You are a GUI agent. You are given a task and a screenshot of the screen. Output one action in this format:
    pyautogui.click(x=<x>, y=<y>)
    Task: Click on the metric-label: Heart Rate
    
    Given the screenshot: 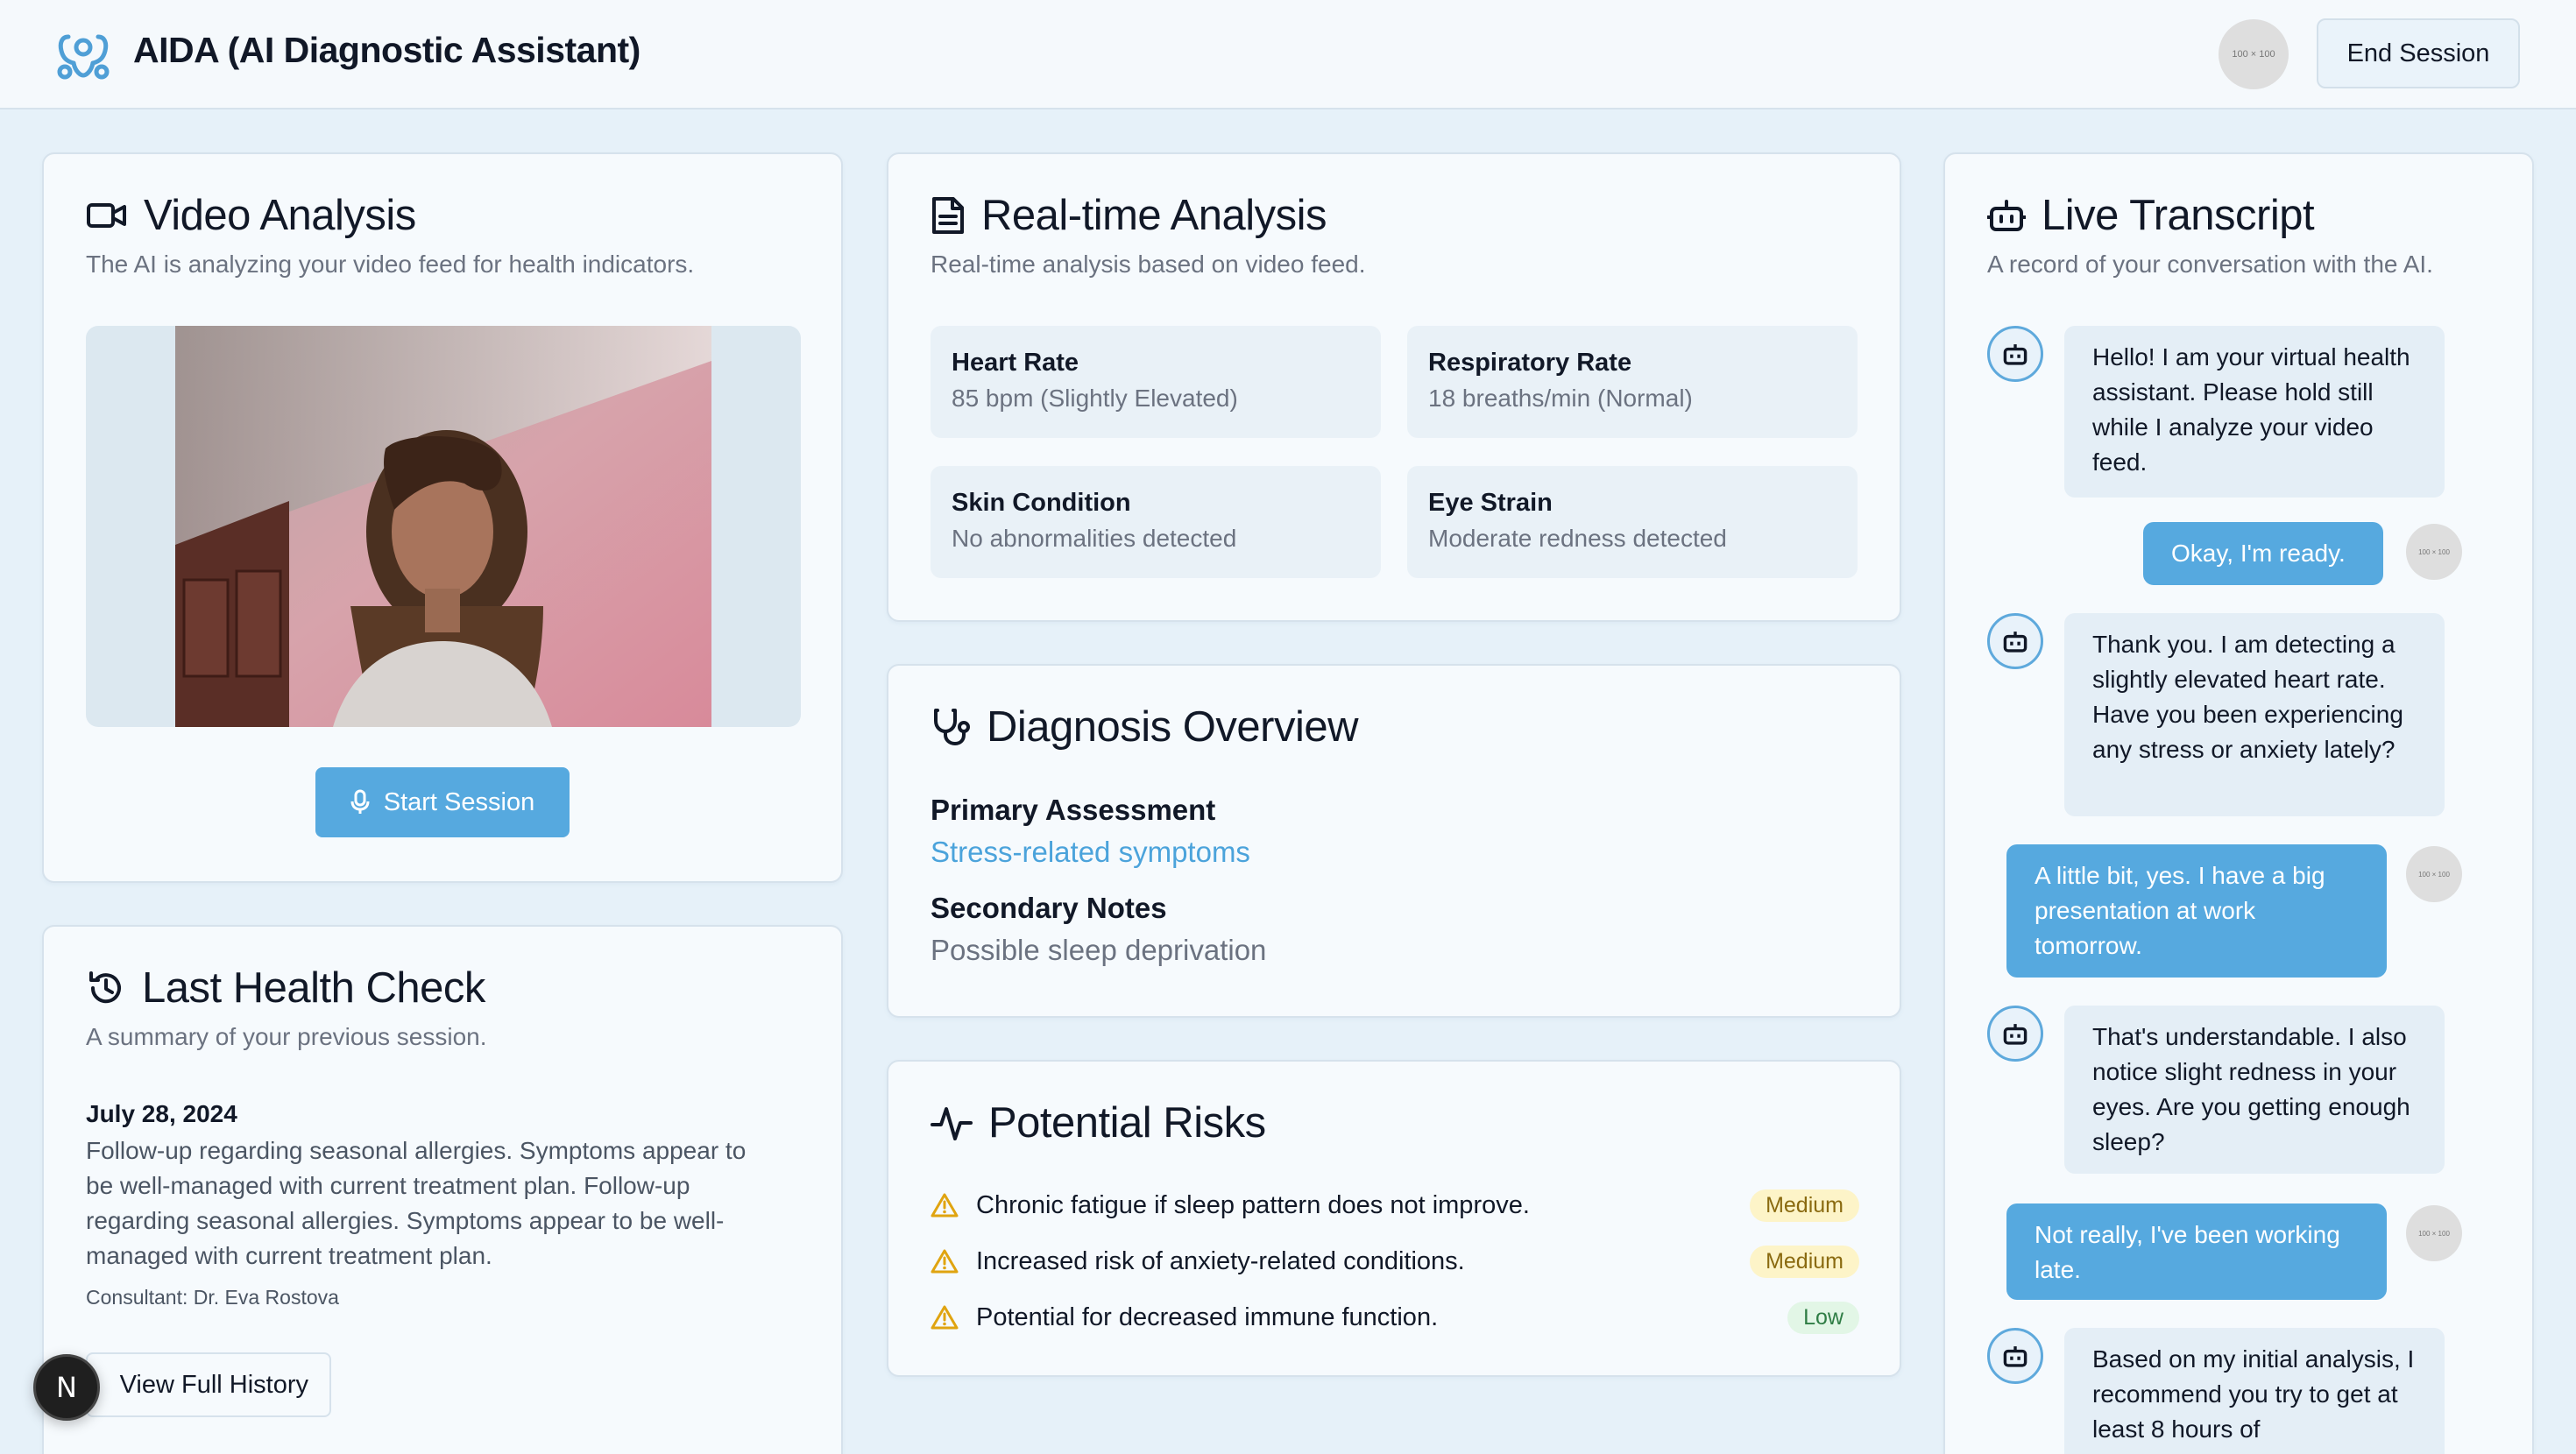 What is the action you would take?
    pyautogui.click(x=1015, y=363)
    